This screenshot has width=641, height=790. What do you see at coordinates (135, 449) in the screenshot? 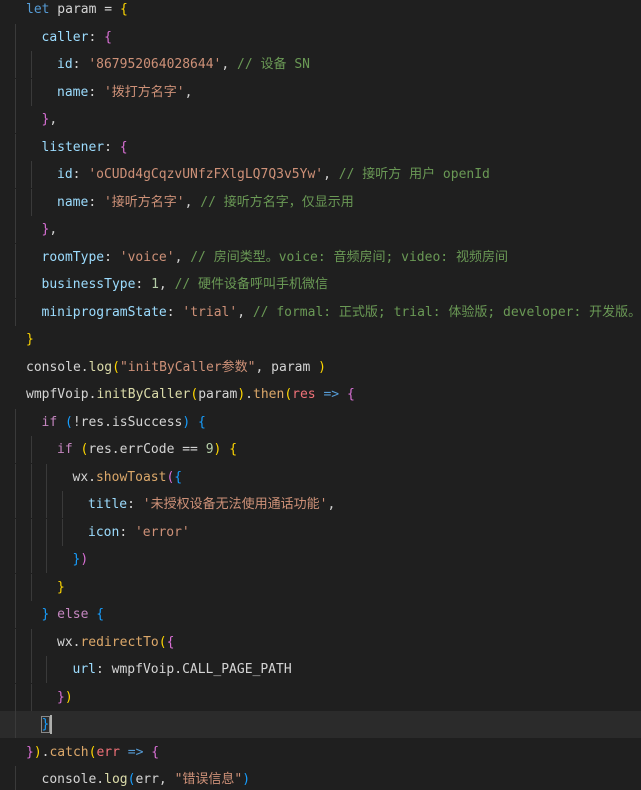
I see `code-token: res.errCode` at bounding box center [135, 449].